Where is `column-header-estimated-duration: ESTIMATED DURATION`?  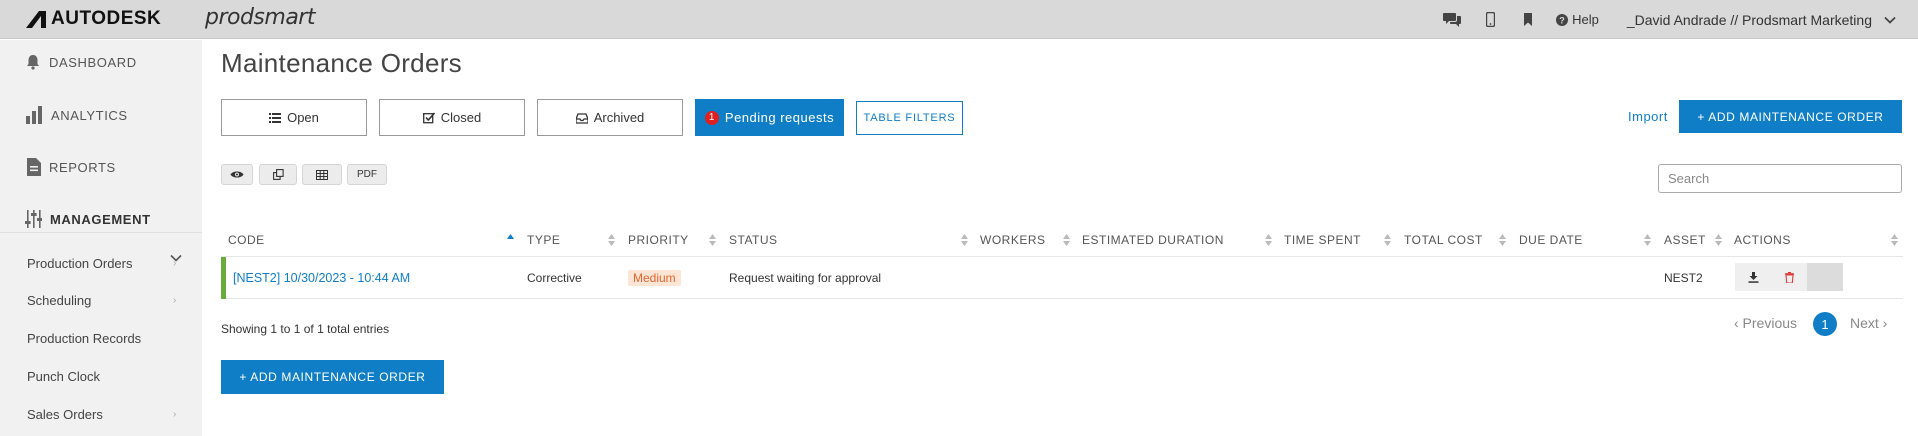
column-header-estimated-duration: ESTIMATED DURATION is located at coordinates (1153, 240).